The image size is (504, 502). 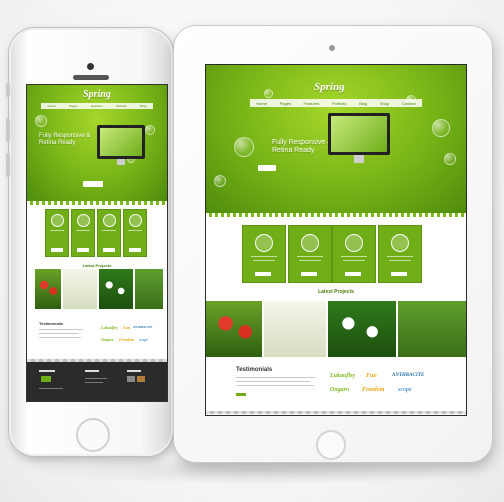 I want to click on phone-volume-up, so click(x=8, y=130).